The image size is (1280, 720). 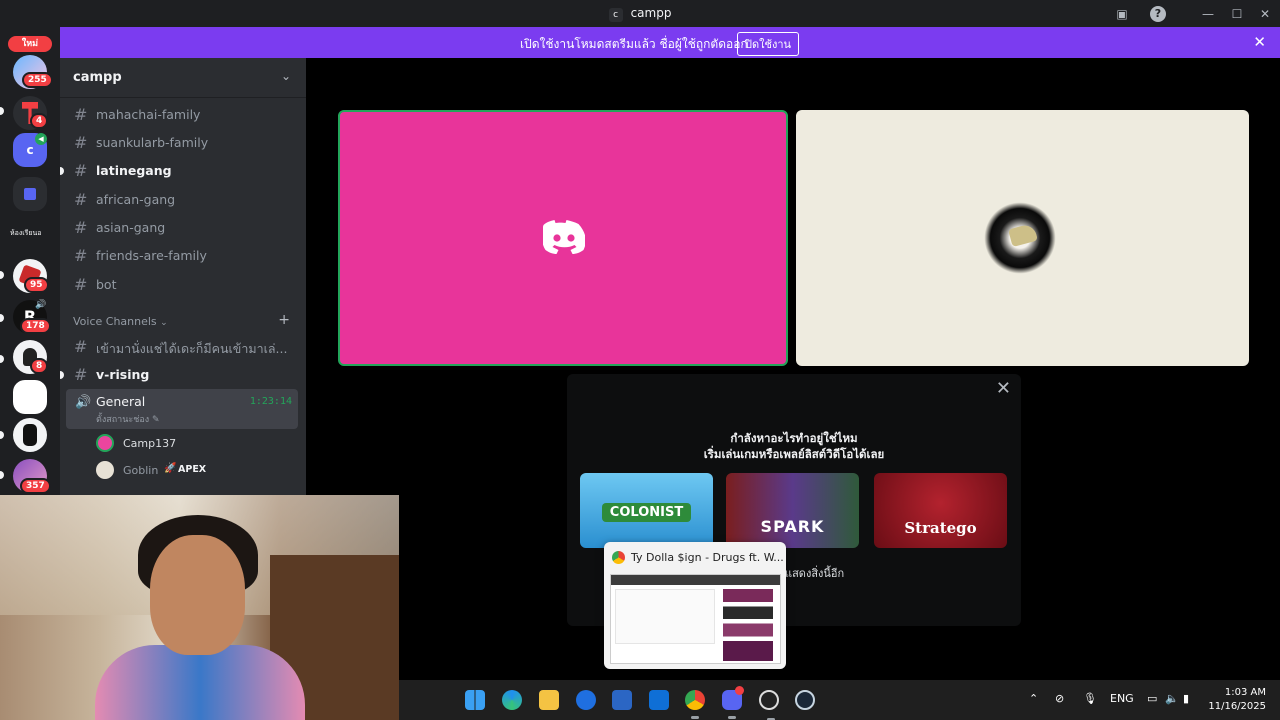 What do you see at coordinates (39, 121) in the screenshot?
I see `mention-badge-2: 4` at bounding box center [39, 121].